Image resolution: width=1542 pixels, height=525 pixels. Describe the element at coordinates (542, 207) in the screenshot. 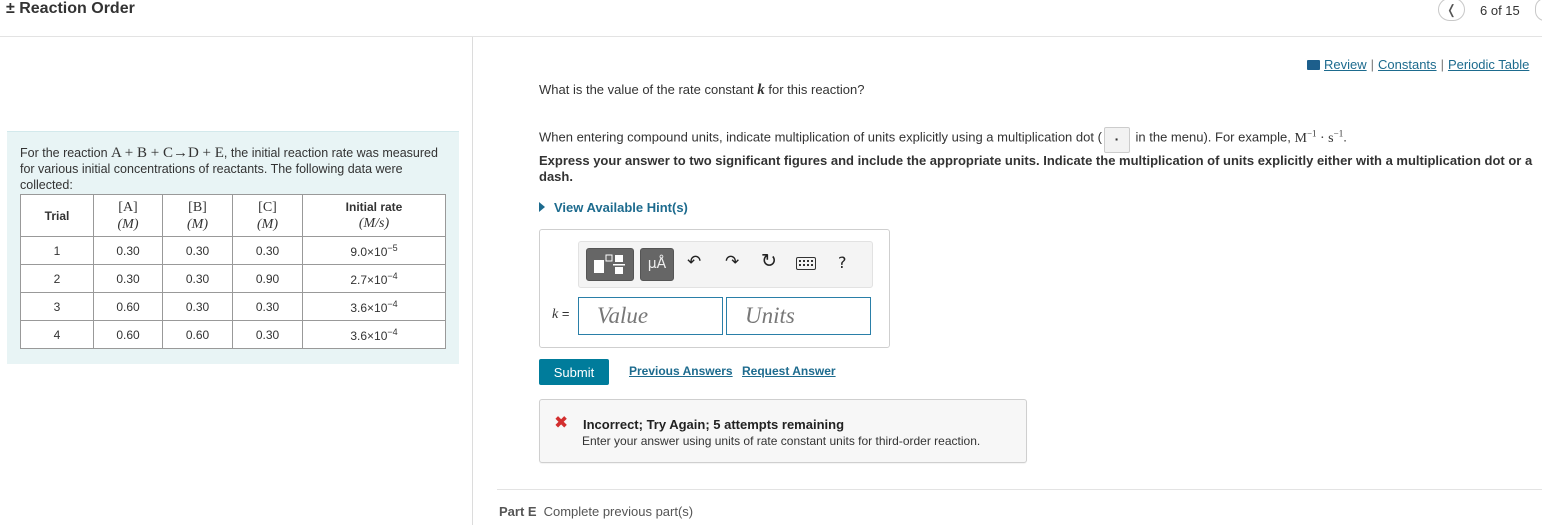

I see `caret-right-icon` at that location.